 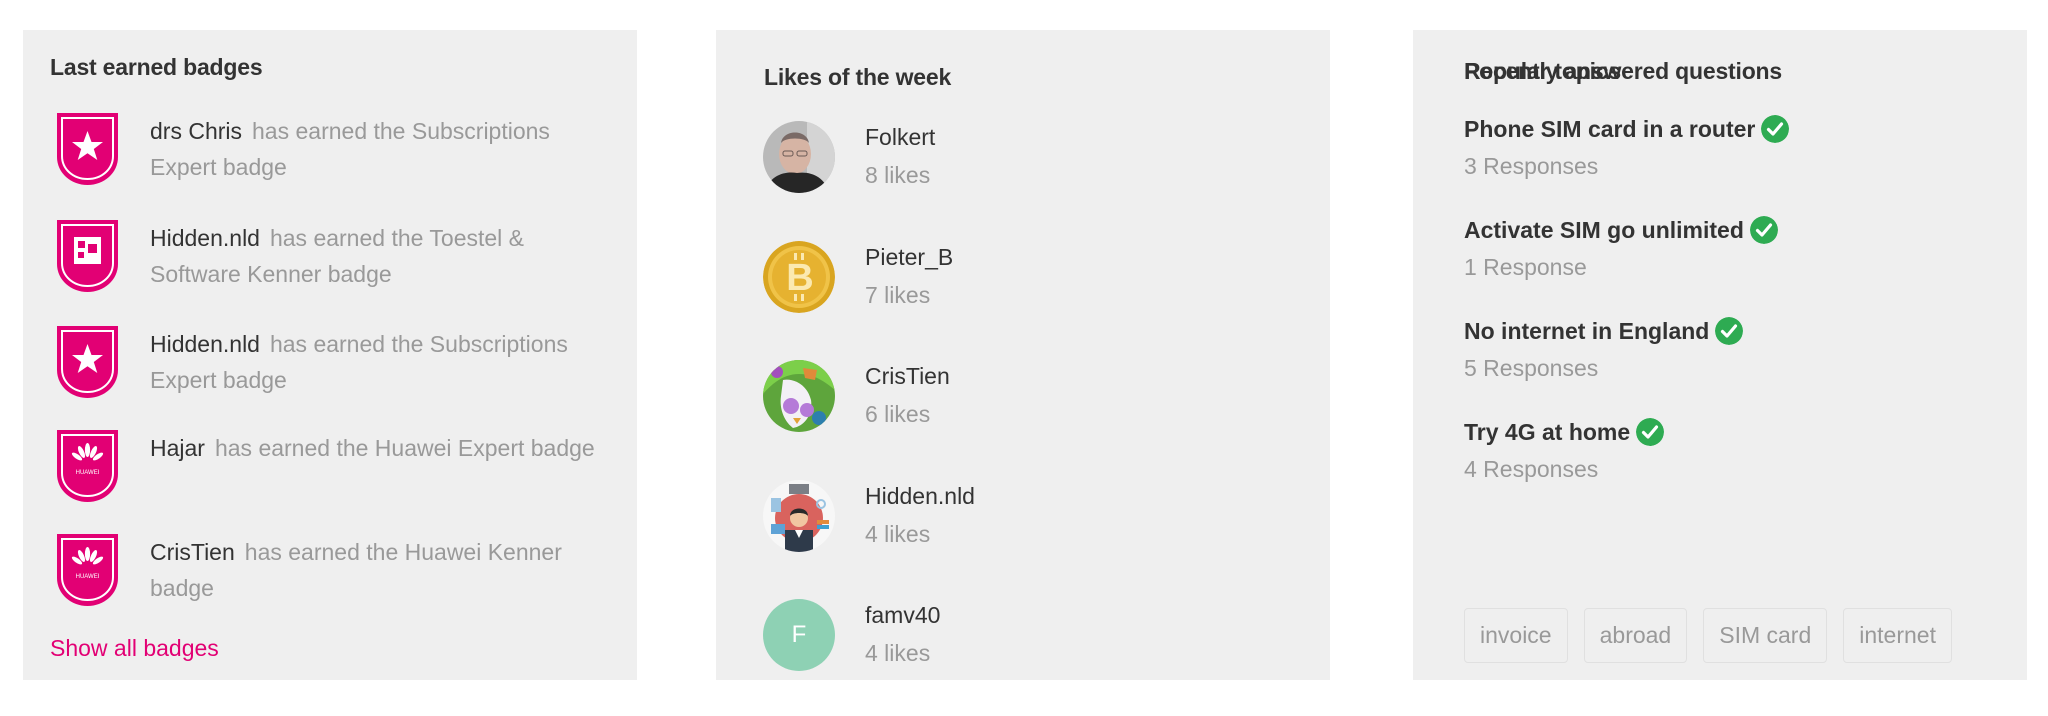 I want to click on like-count: 6 likes, so click(x=898, y=414).